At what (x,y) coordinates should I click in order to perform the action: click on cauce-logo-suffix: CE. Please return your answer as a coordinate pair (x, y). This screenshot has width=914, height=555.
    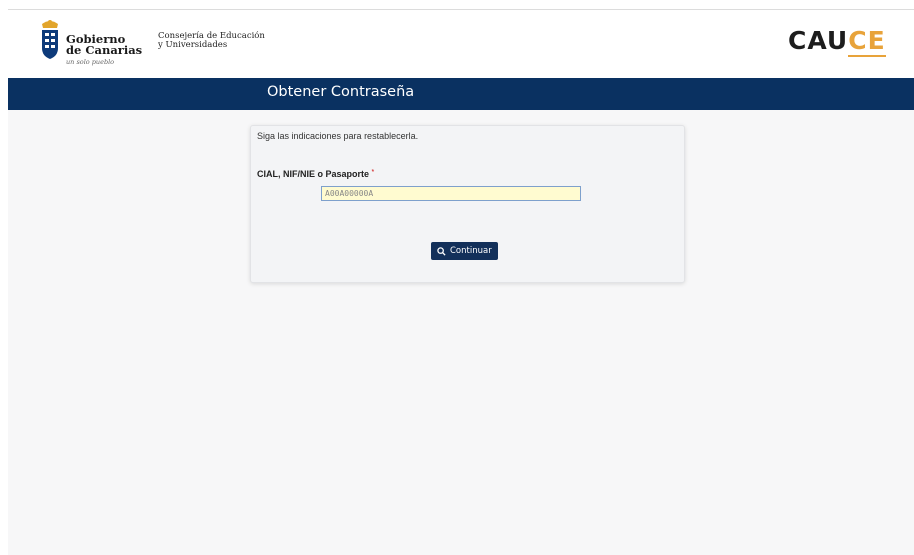
    Looking at the image, I should click on (867, 41).